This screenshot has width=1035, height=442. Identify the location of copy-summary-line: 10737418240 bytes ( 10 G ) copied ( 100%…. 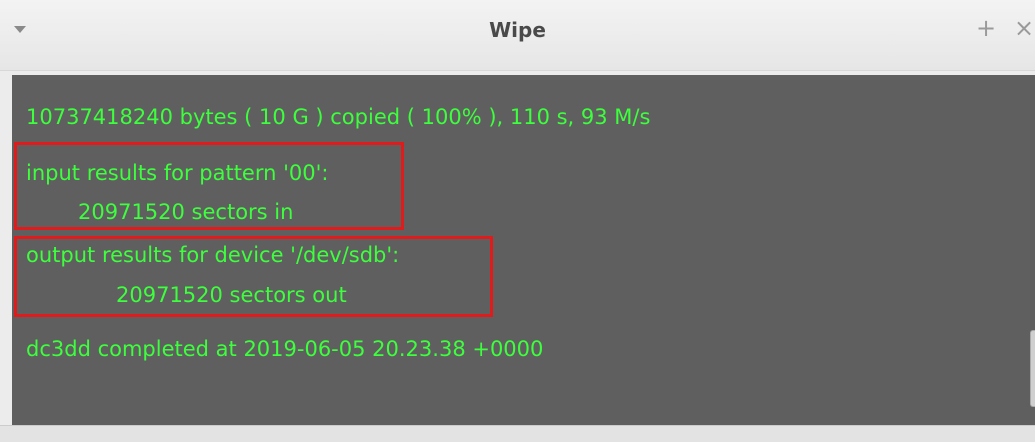
(338, 117).